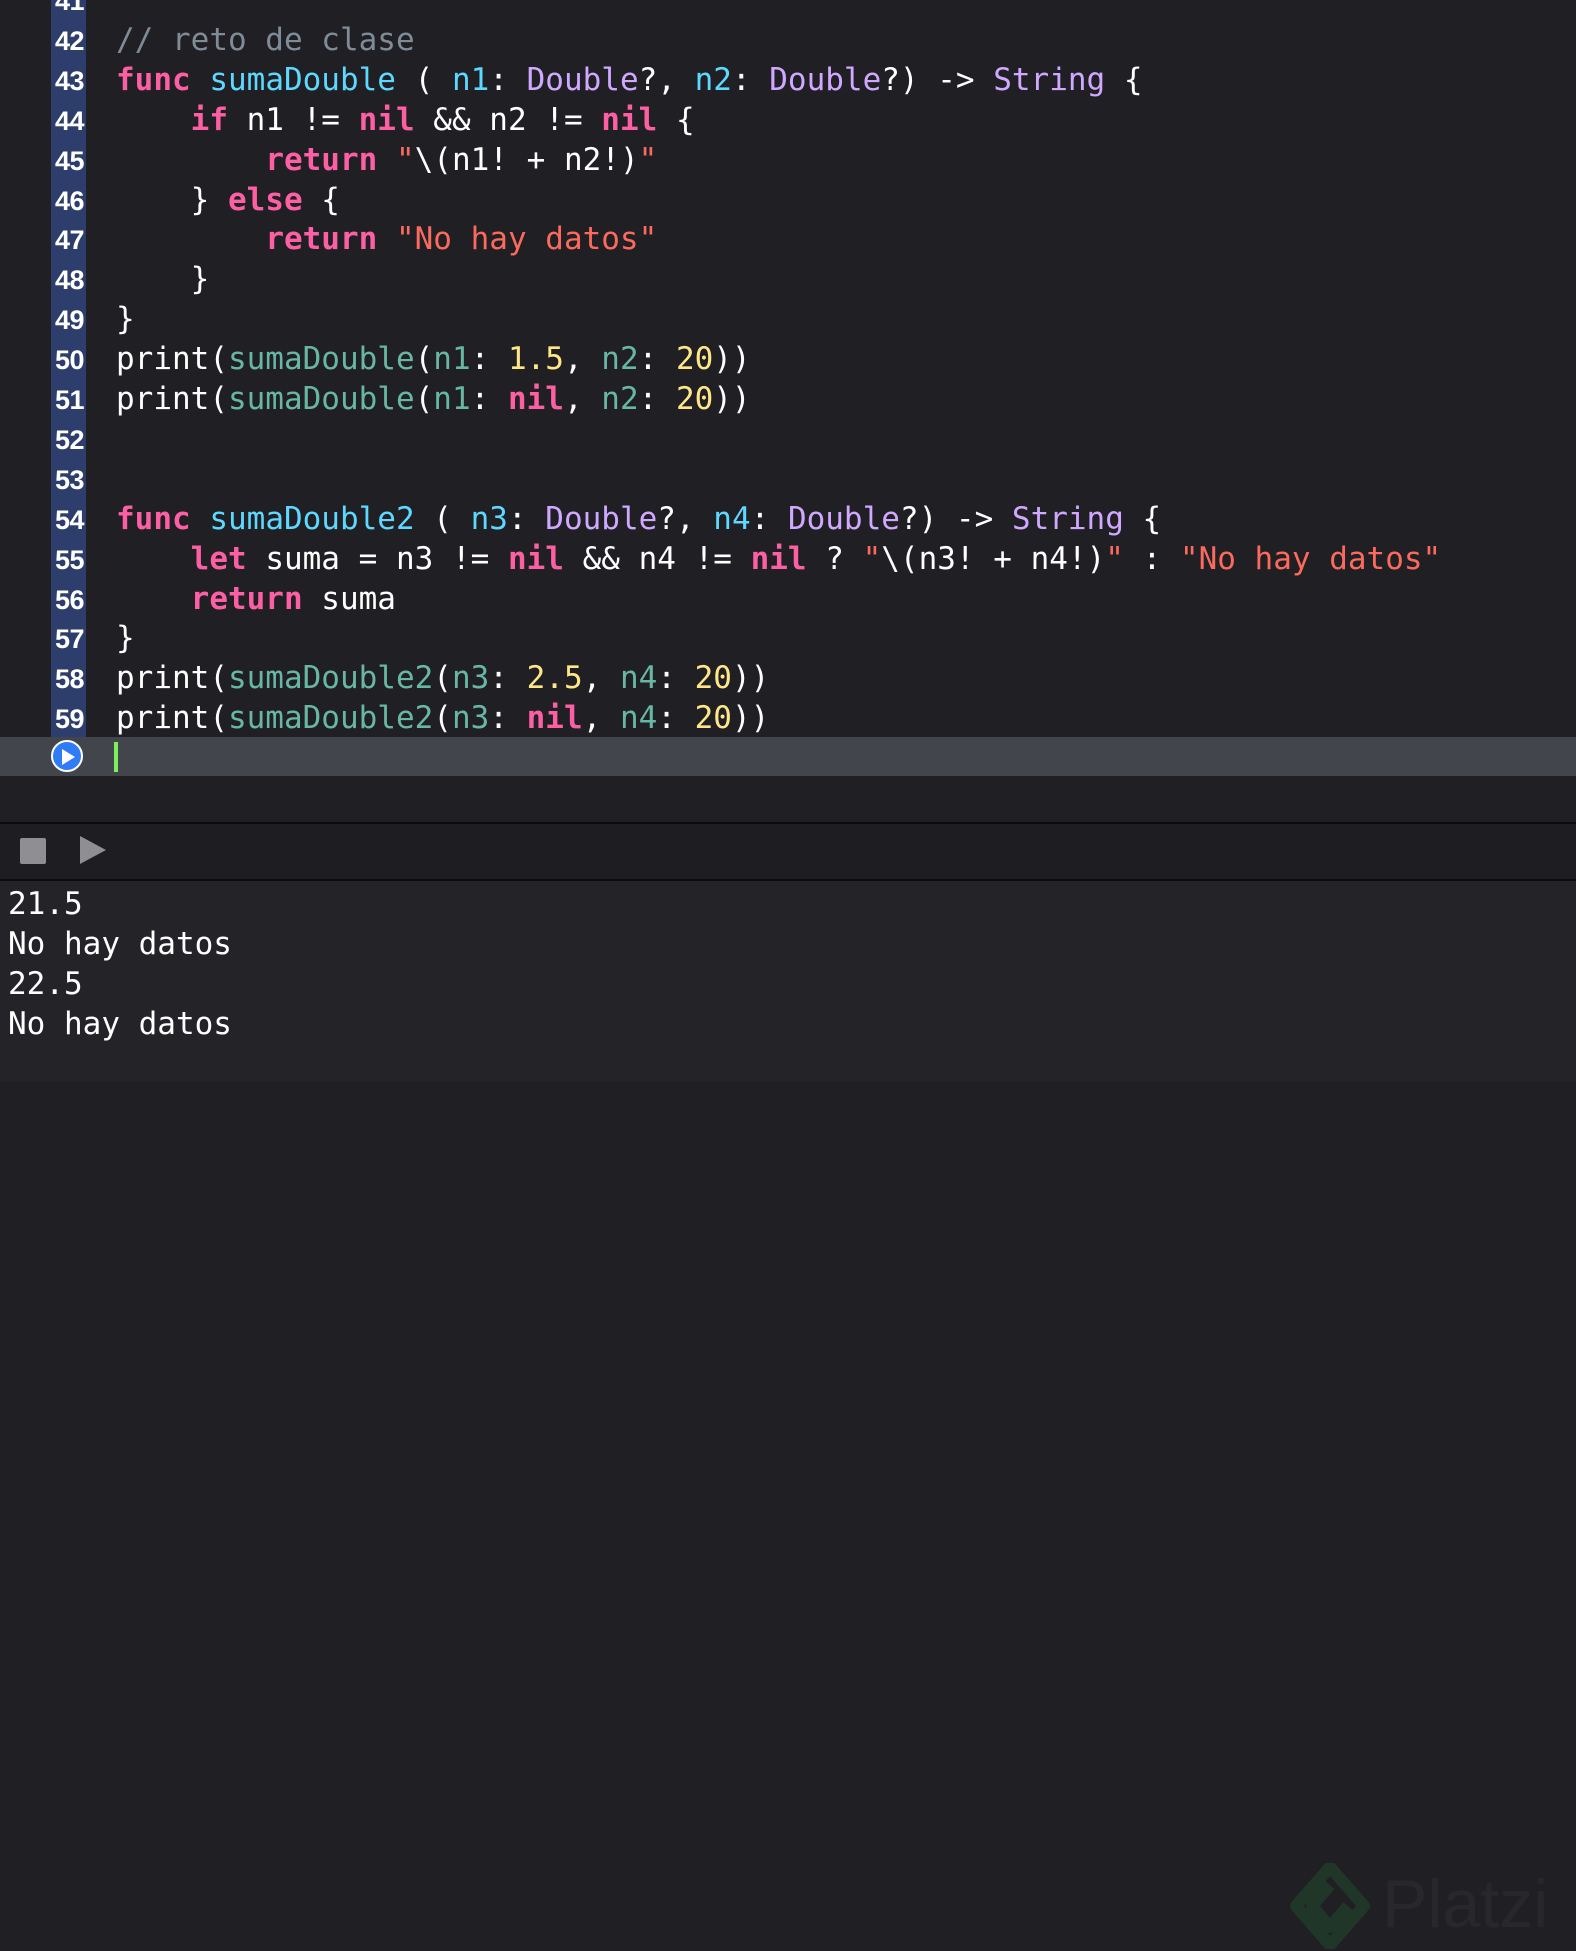 This screenshot has height=1951, width=1576. I want to click on code-token: suma = n3 !=, so click(377, 558).